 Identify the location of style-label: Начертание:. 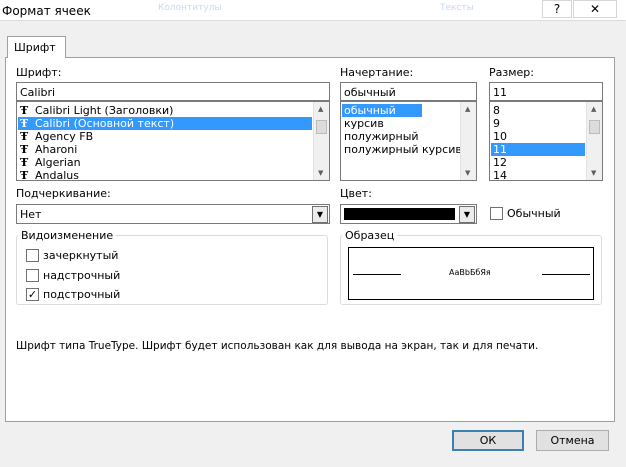
(377, 72).